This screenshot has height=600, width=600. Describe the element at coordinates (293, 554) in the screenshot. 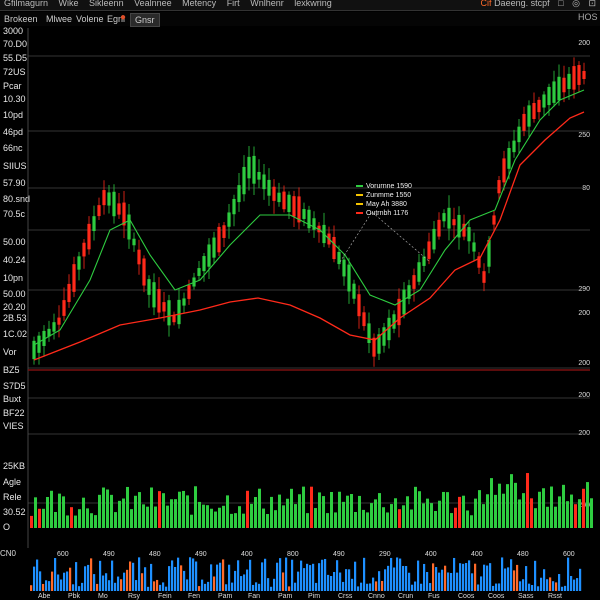

I see `x-tick-label: 800` at that location.